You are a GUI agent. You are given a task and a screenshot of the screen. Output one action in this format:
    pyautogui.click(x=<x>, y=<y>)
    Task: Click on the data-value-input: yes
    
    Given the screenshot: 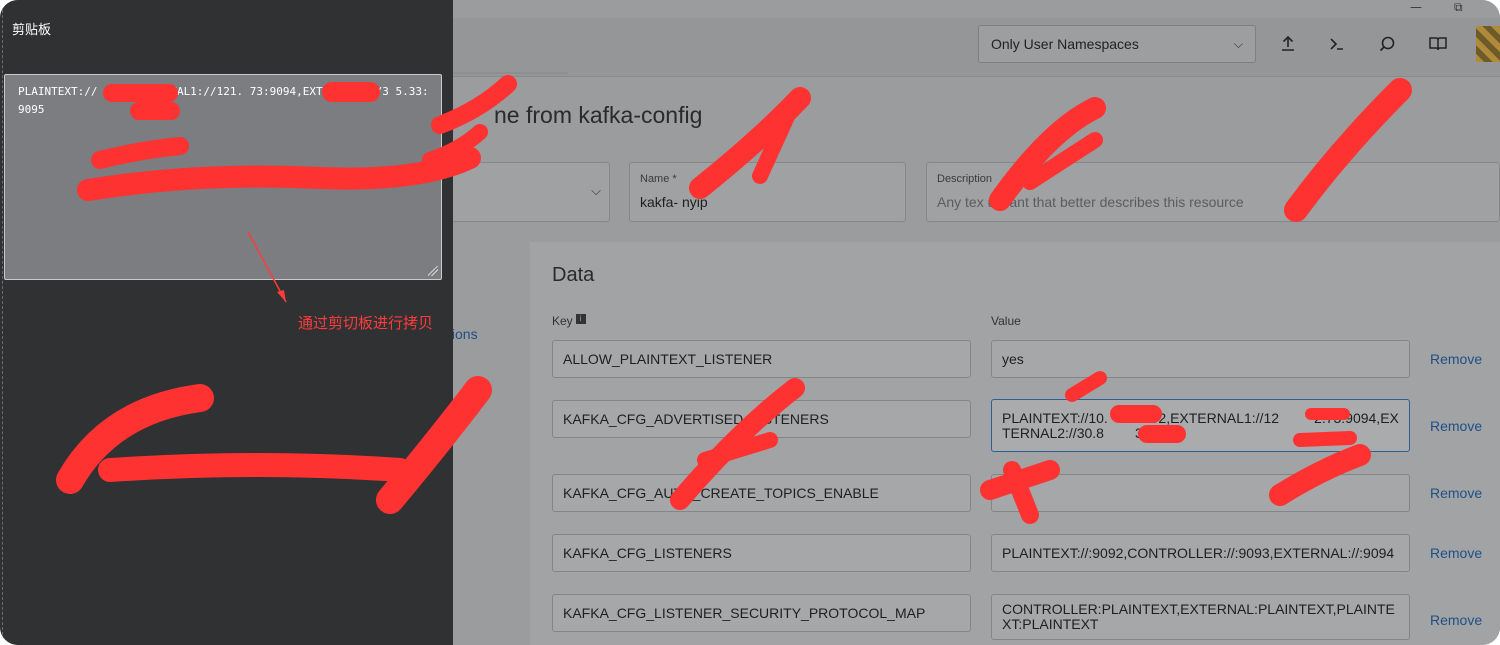 What is the action you would take?
    pyautogui.click(x=1200, y=359)
    